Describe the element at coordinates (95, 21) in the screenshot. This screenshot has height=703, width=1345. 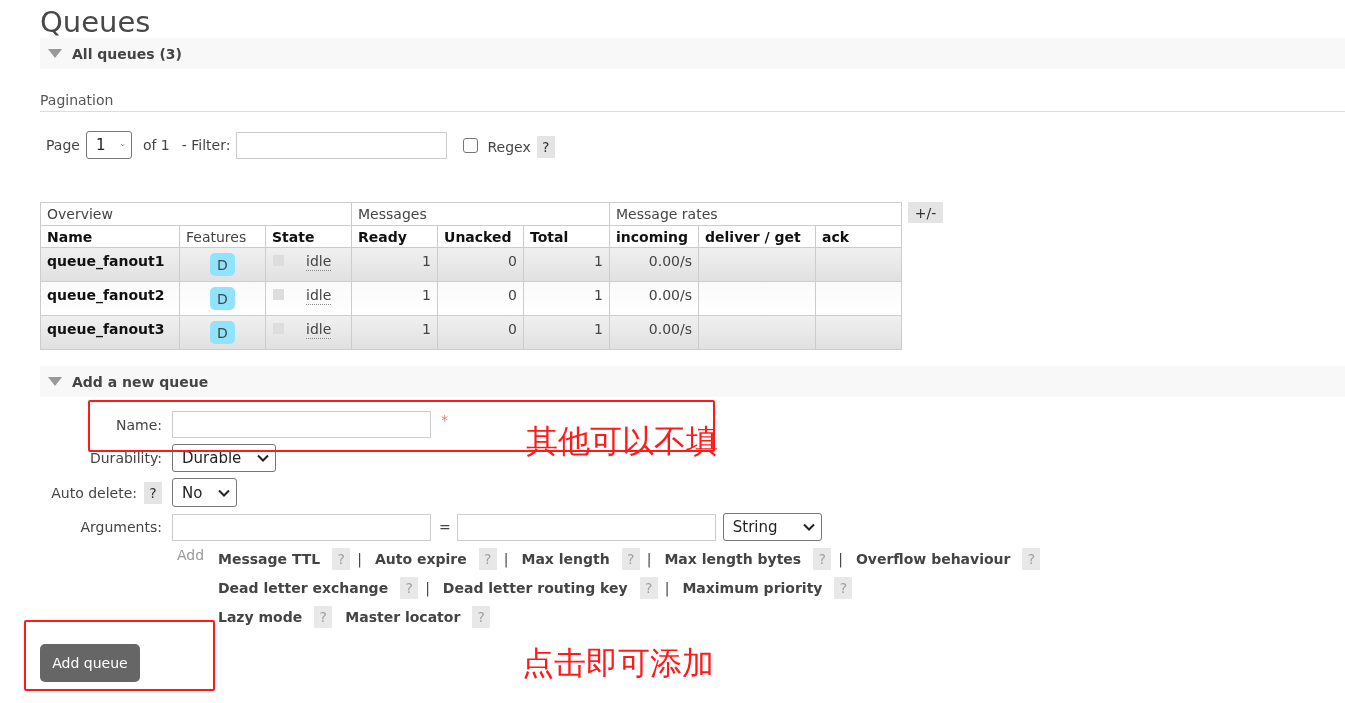
I see `page-title: Queues` at that location.